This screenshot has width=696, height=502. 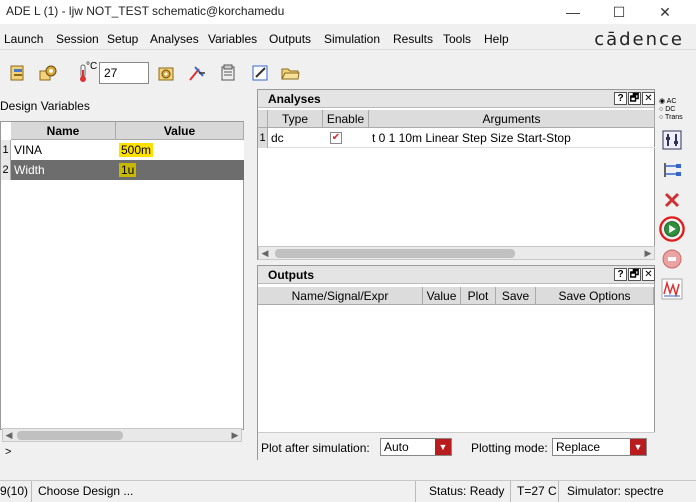 I want to click on radio-trans: ○ Trans, so click(x=673, y=118).